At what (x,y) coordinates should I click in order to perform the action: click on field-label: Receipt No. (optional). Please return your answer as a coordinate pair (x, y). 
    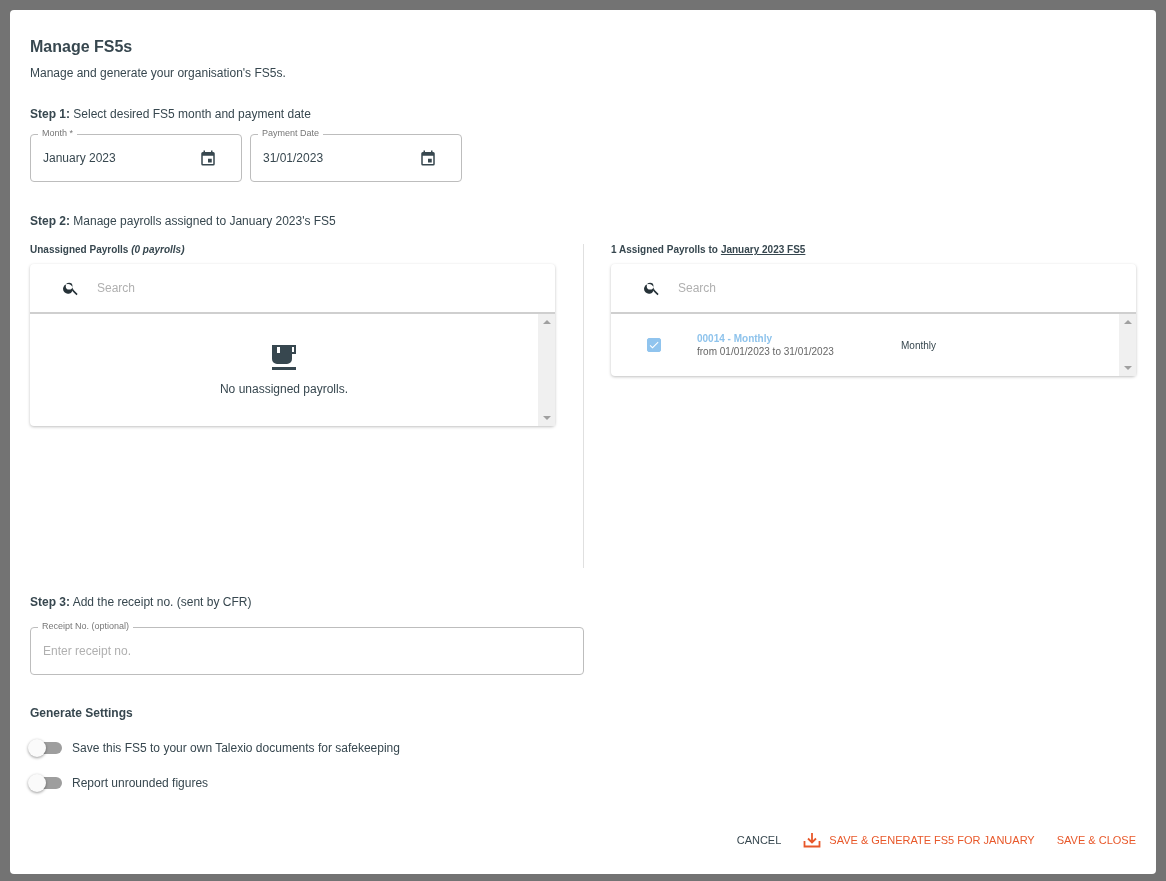
    Looking at the image, I should click on (86, 626).